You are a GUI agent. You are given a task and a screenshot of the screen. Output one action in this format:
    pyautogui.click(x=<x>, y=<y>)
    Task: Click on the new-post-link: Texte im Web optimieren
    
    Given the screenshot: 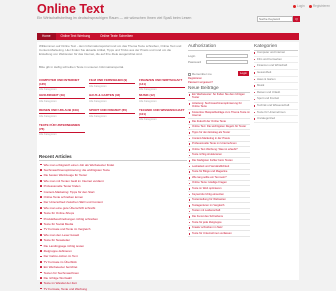 What is the action you would take?
    pyautogui.click(x=207, y=188)
    